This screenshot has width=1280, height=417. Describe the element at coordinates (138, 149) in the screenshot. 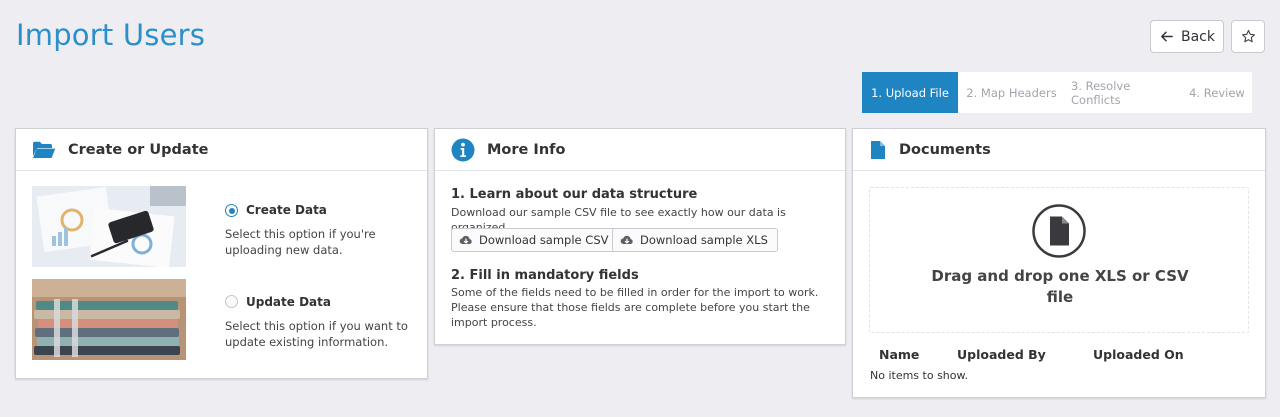

I see `panel-title: Create or Update` at that location.